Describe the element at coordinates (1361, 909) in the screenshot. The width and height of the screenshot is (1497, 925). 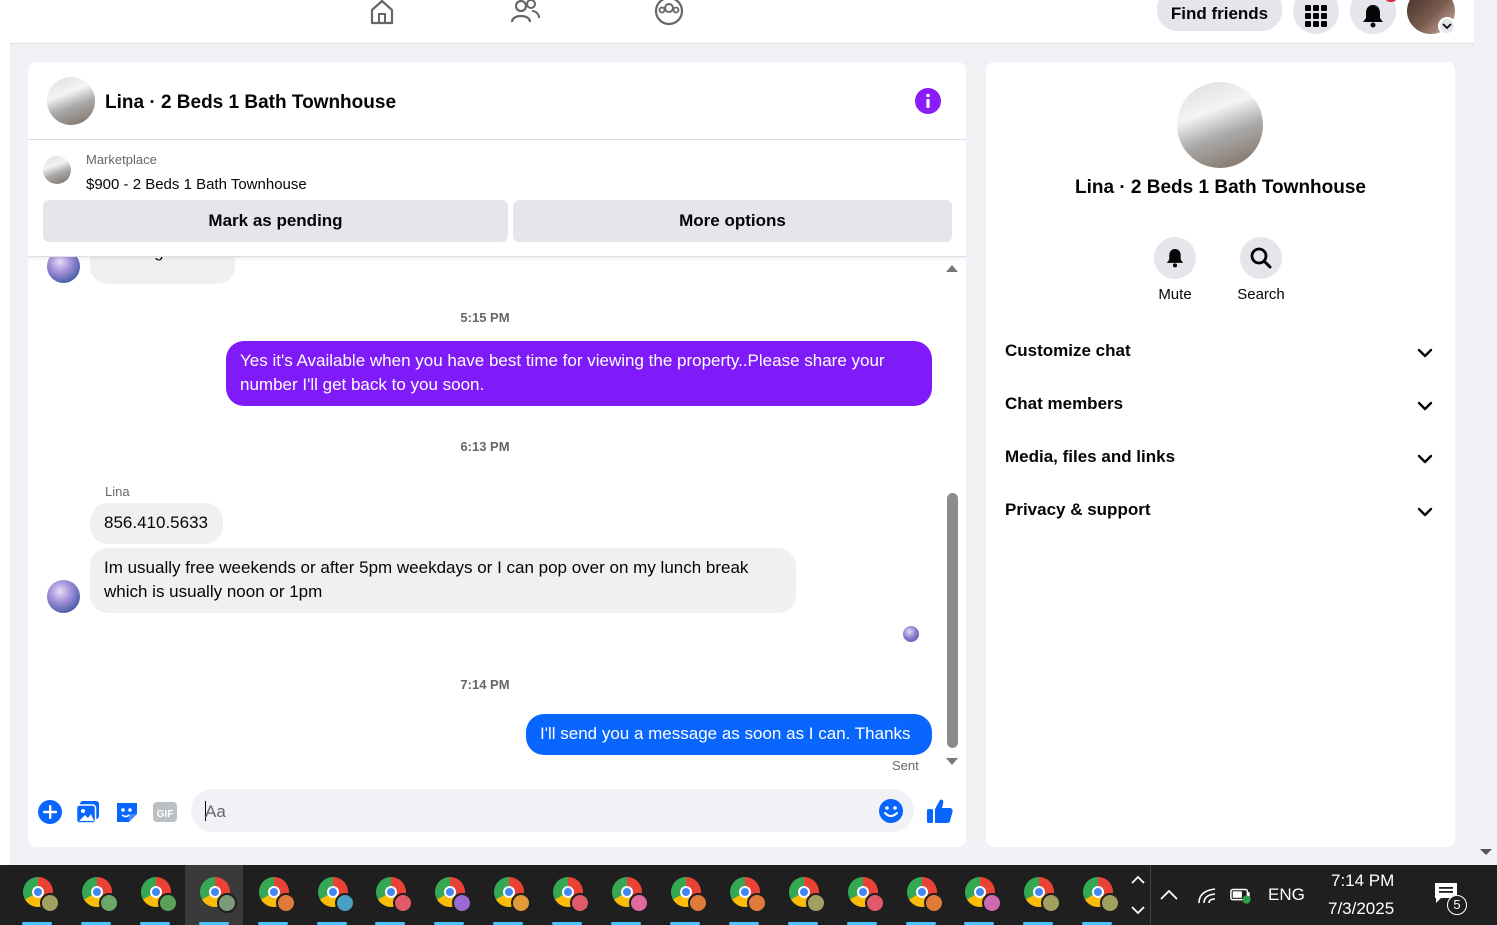
I see `clock-date: 7/3/2025` at that location.